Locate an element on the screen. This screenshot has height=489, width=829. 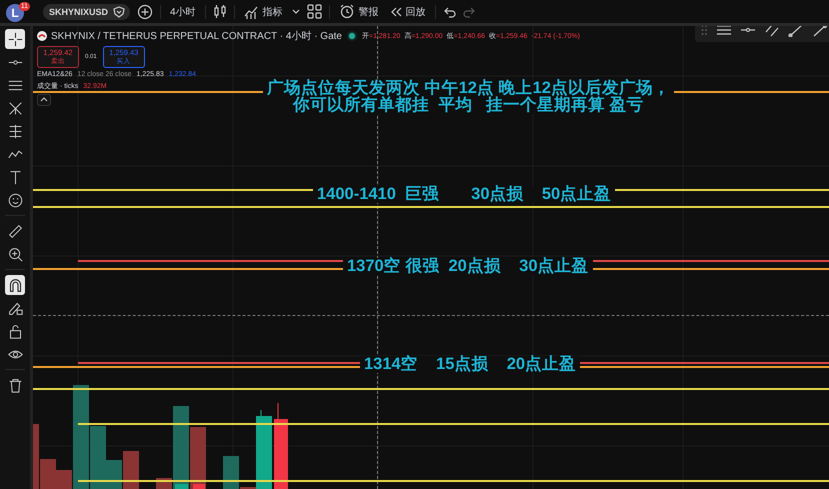
parallel-lines-icon is located at coordinates (772, 31).